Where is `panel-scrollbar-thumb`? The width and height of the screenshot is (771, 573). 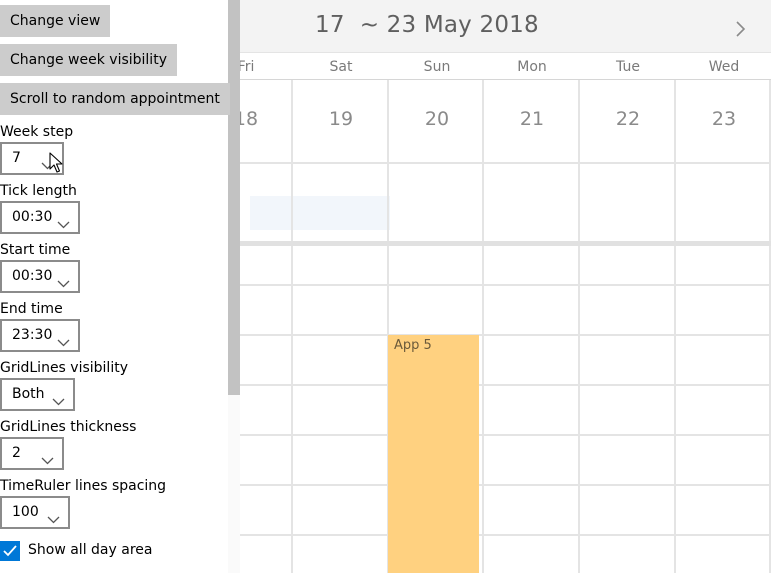
panel-scrollbar-thumb is located at coordinates (234, 197).